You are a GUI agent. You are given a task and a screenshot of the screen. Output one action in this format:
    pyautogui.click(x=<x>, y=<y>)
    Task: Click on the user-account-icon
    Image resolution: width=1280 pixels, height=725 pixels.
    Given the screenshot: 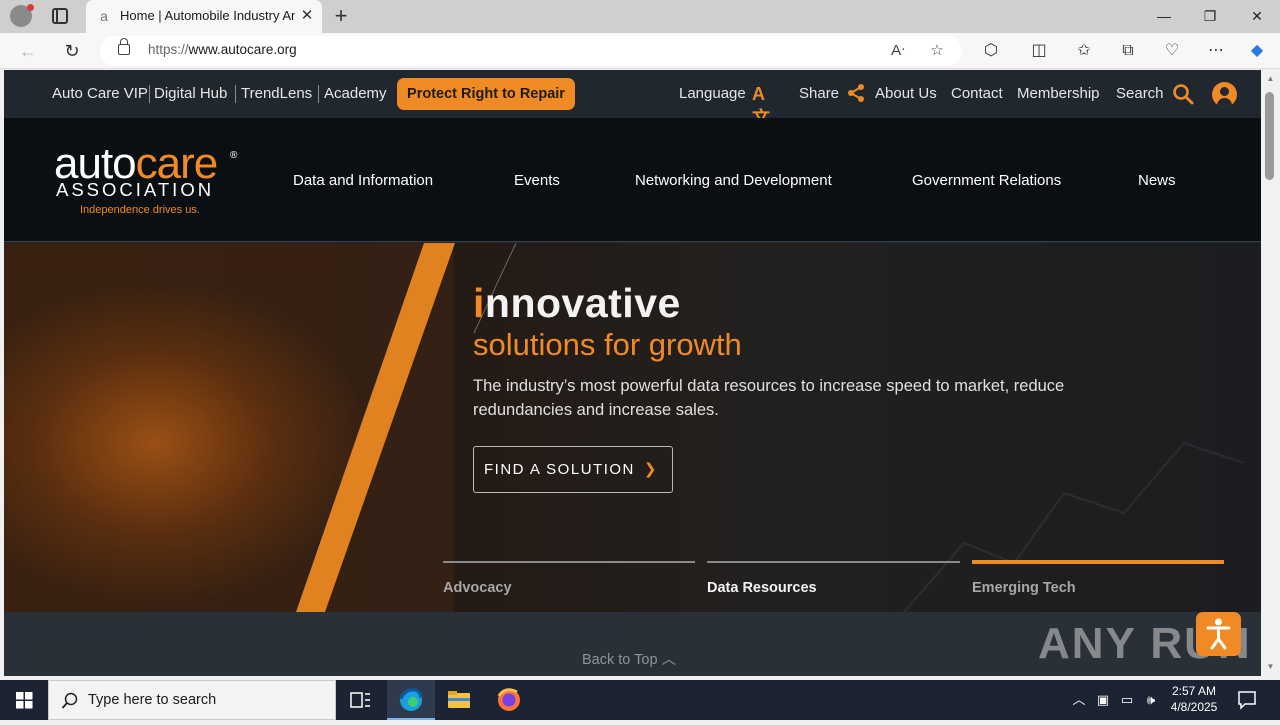 What is the action you would take?
    pyautogui.click(x=1224, y=94)
    